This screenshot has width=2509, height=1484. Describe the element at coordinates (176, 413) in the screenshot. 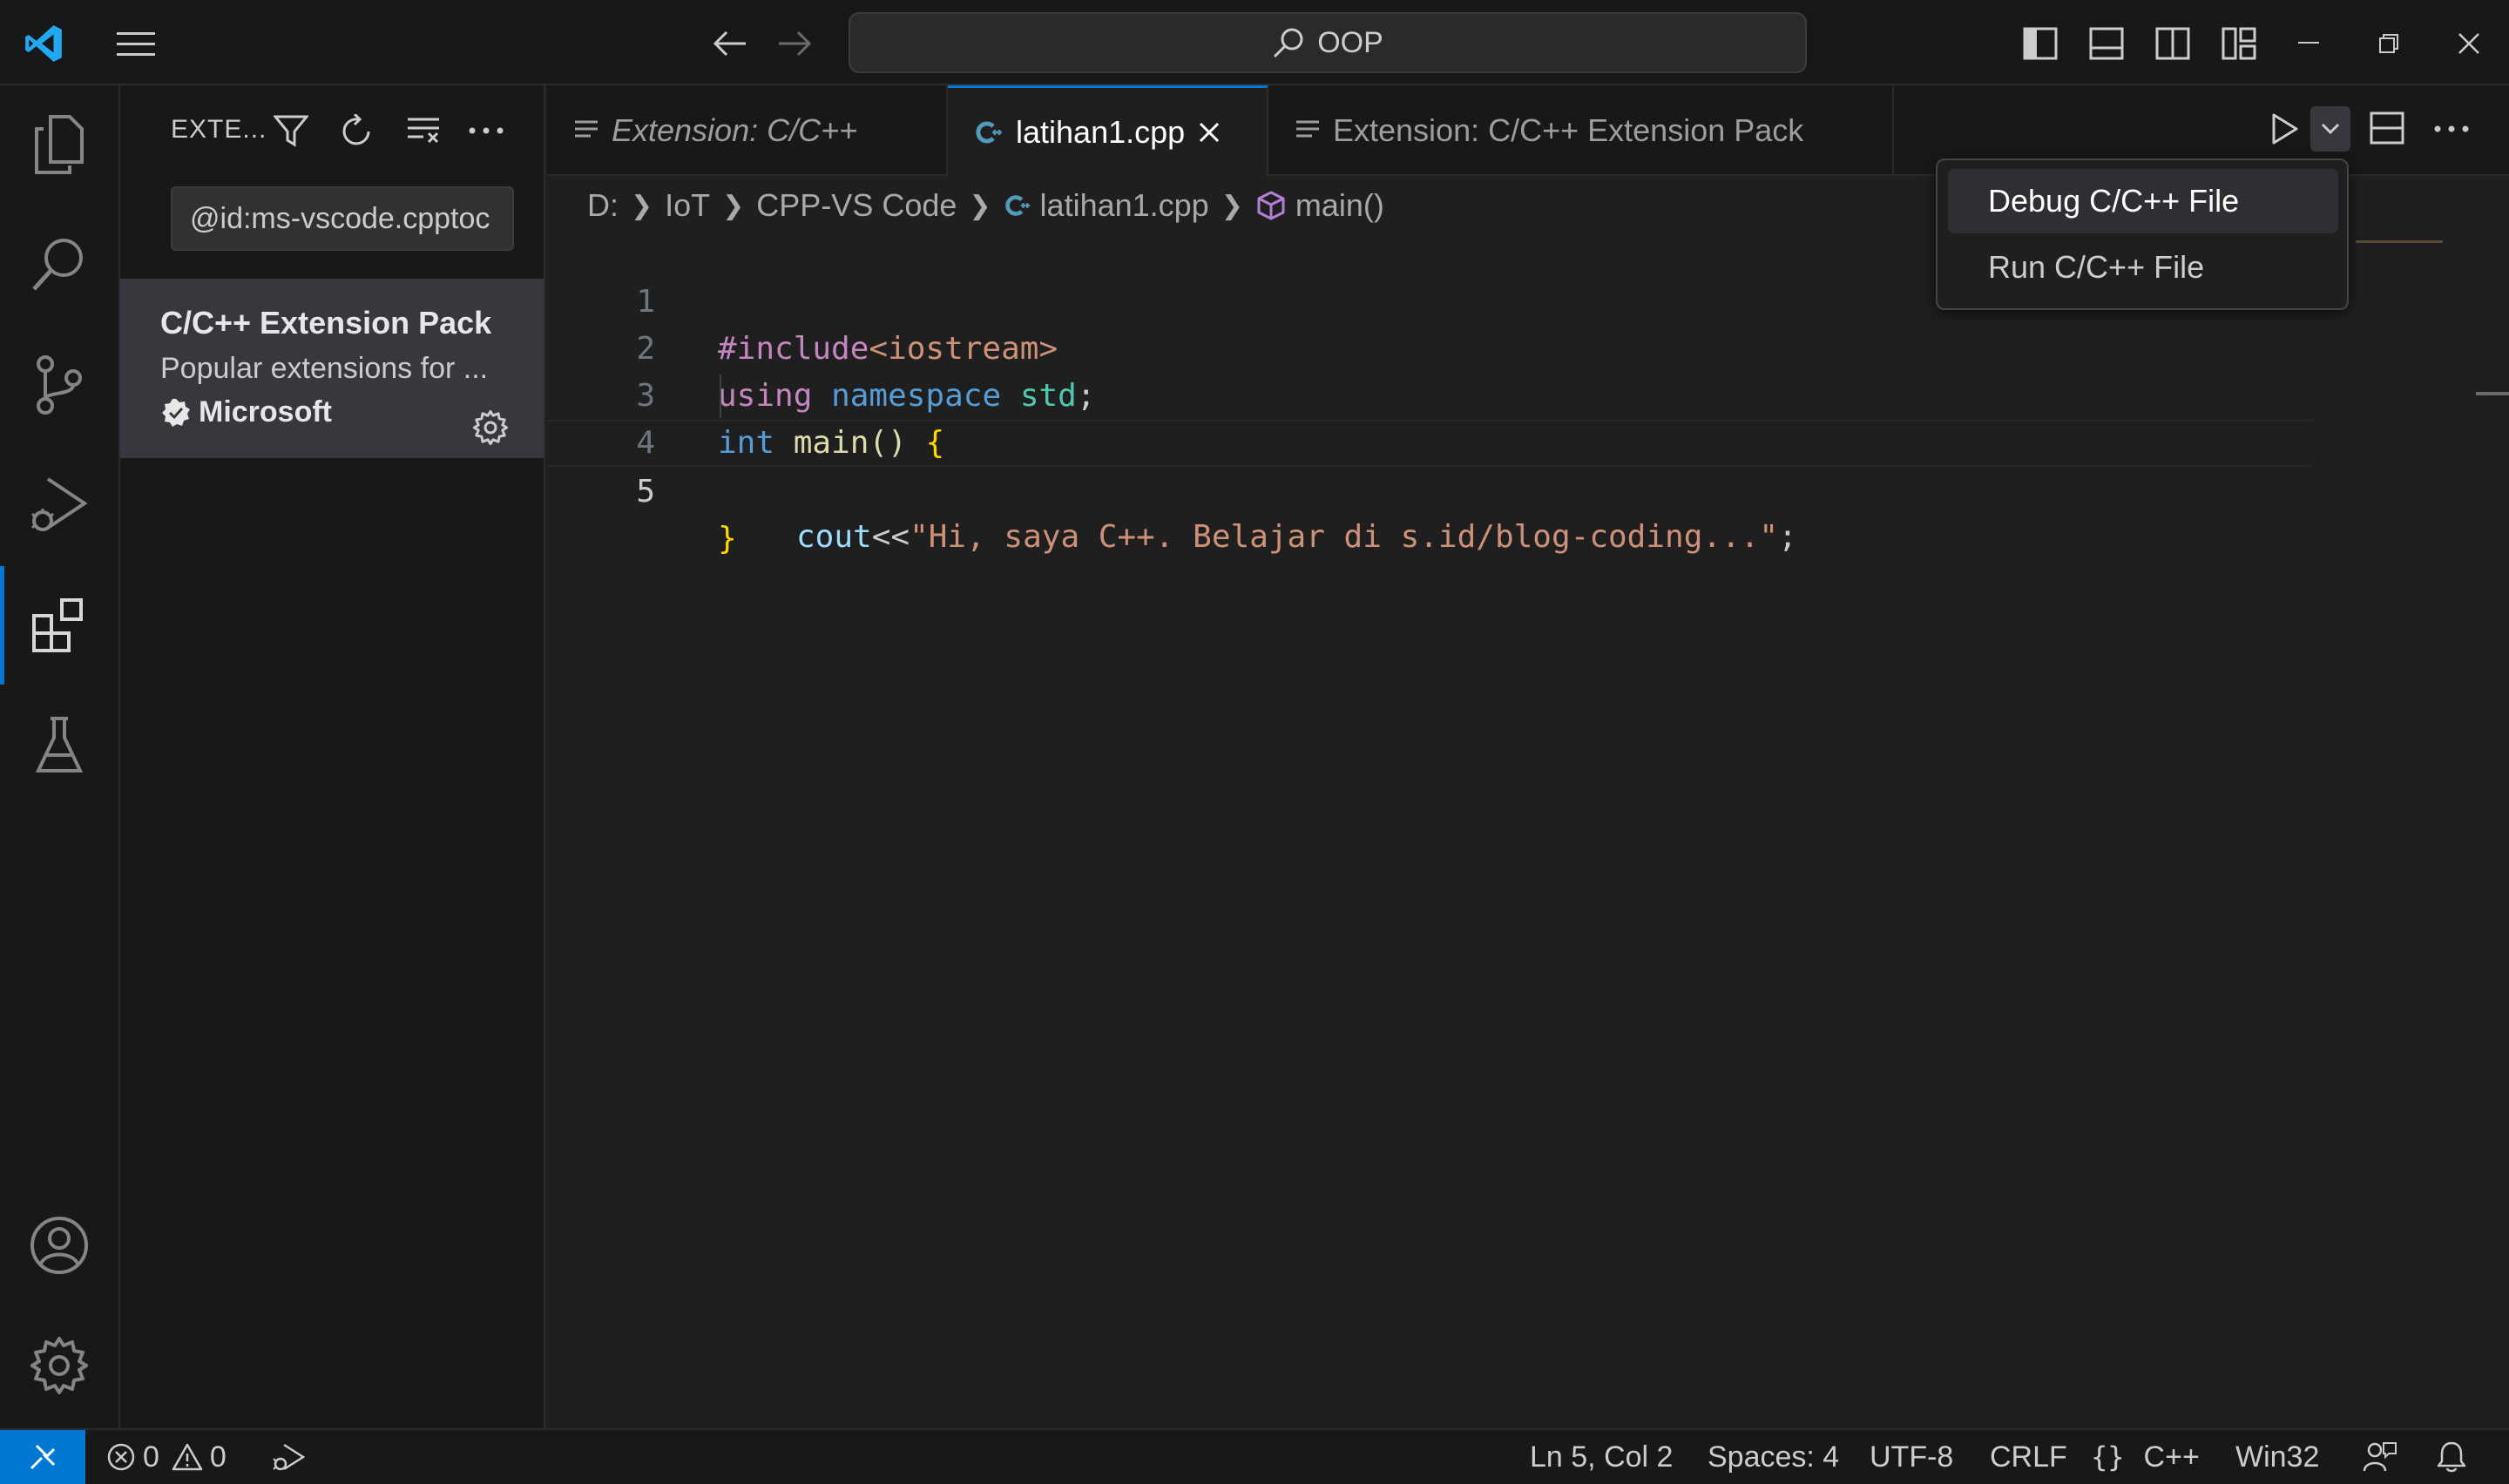

I see `verified-badge-icon` at that location.